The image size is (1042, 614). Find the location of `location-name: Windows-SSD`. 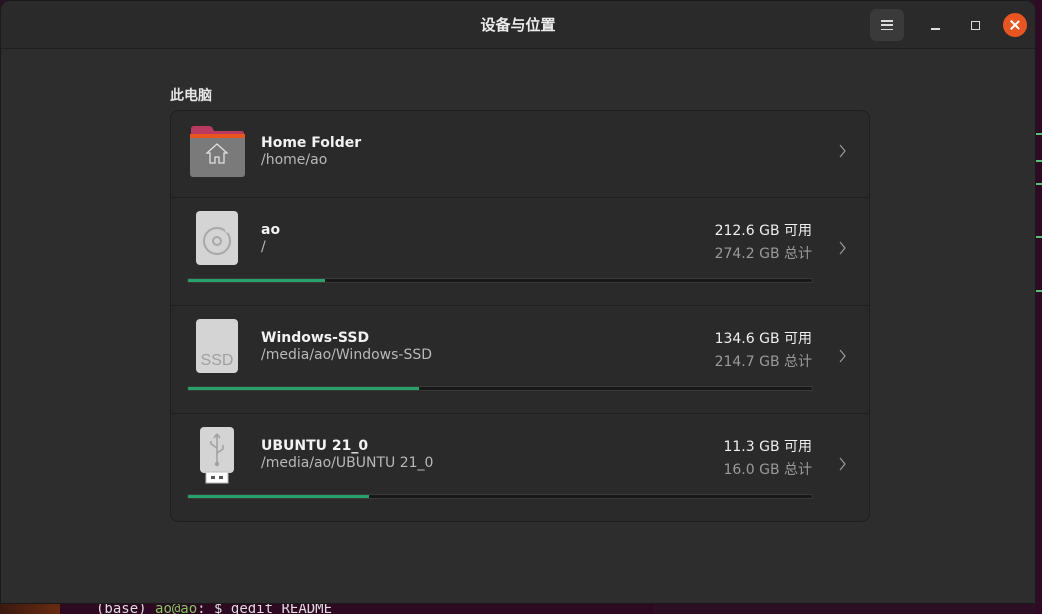

location-name: Windows-SSD is located at coordinates (315, 338).